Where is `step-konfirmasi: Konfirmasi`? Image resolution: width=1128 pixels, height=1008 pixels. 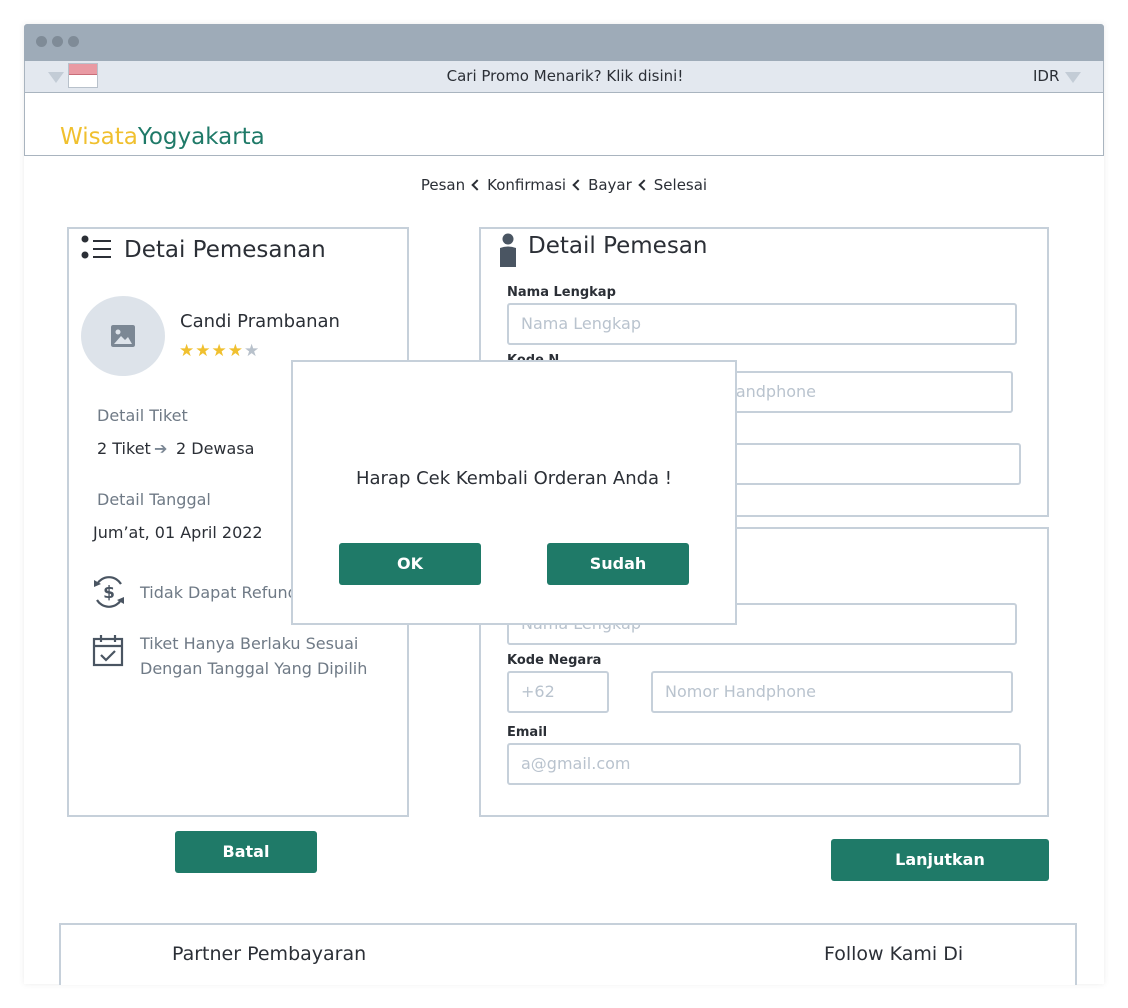 step-konfirmasi: Konfirmasi is located at coordinates (527, 185).